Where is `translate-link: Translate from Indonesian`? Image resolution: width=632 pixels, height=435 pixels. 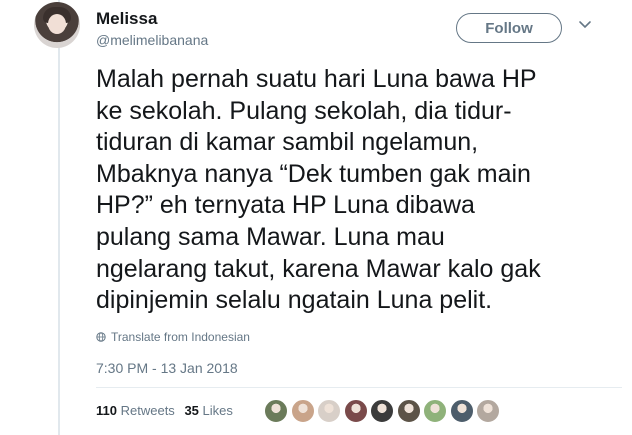
translate-link: Translate from Indonesian is located at coordinates (173, 337).